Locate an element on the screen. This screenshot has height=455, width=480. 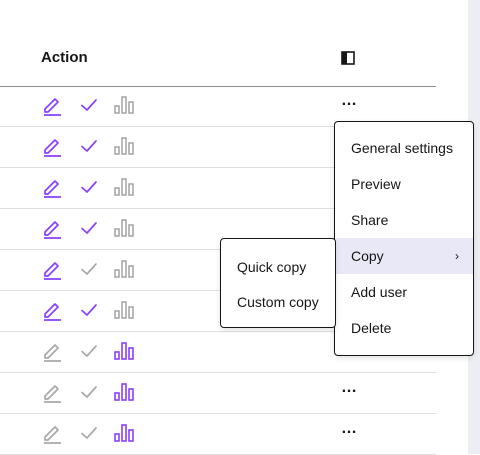
chevron-right-icon: › is located at coordinates (457, 256).